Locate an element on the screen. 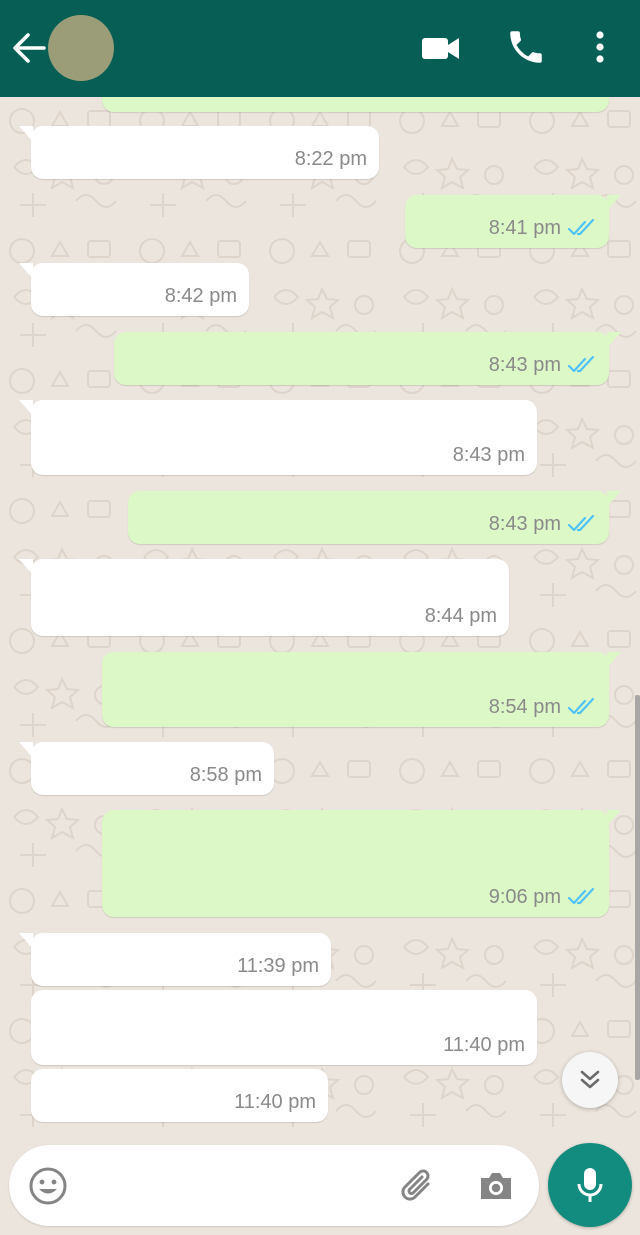 This screenshot has height=1235, width=640. outgoing-message: 8:41 pm is located at coordinates (513, 221).